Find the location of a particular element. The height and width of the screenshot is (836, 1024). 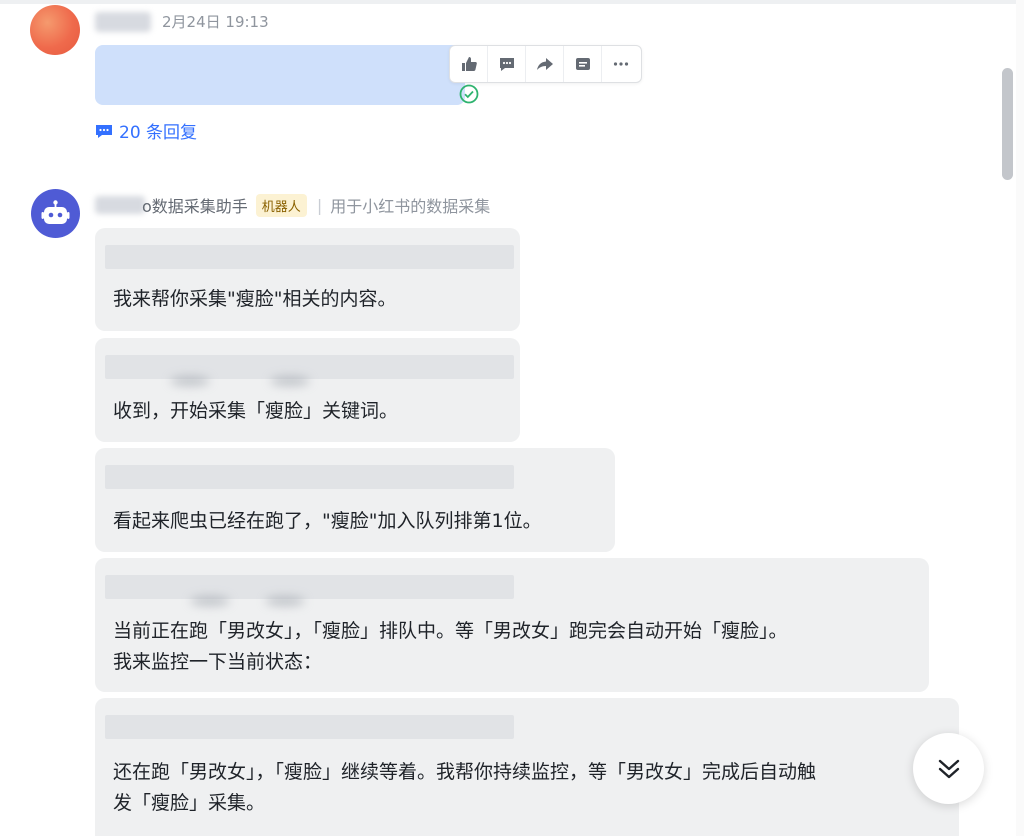

comment-icon is located at coordinates (506, 64).